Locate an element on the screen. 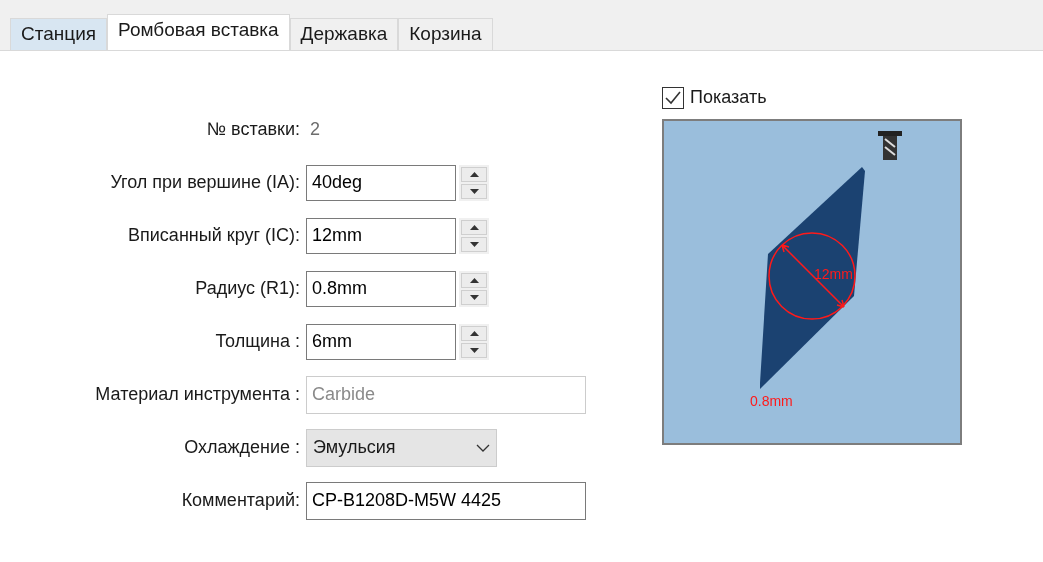 The image size is (1043, 562). field-label: Комментарий: is located at coordinates (240, 500).